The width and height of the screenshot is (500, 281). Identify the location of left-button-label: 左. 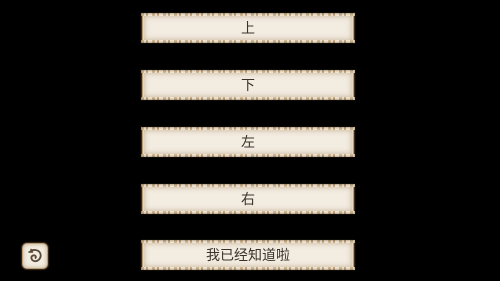
(248, 143).